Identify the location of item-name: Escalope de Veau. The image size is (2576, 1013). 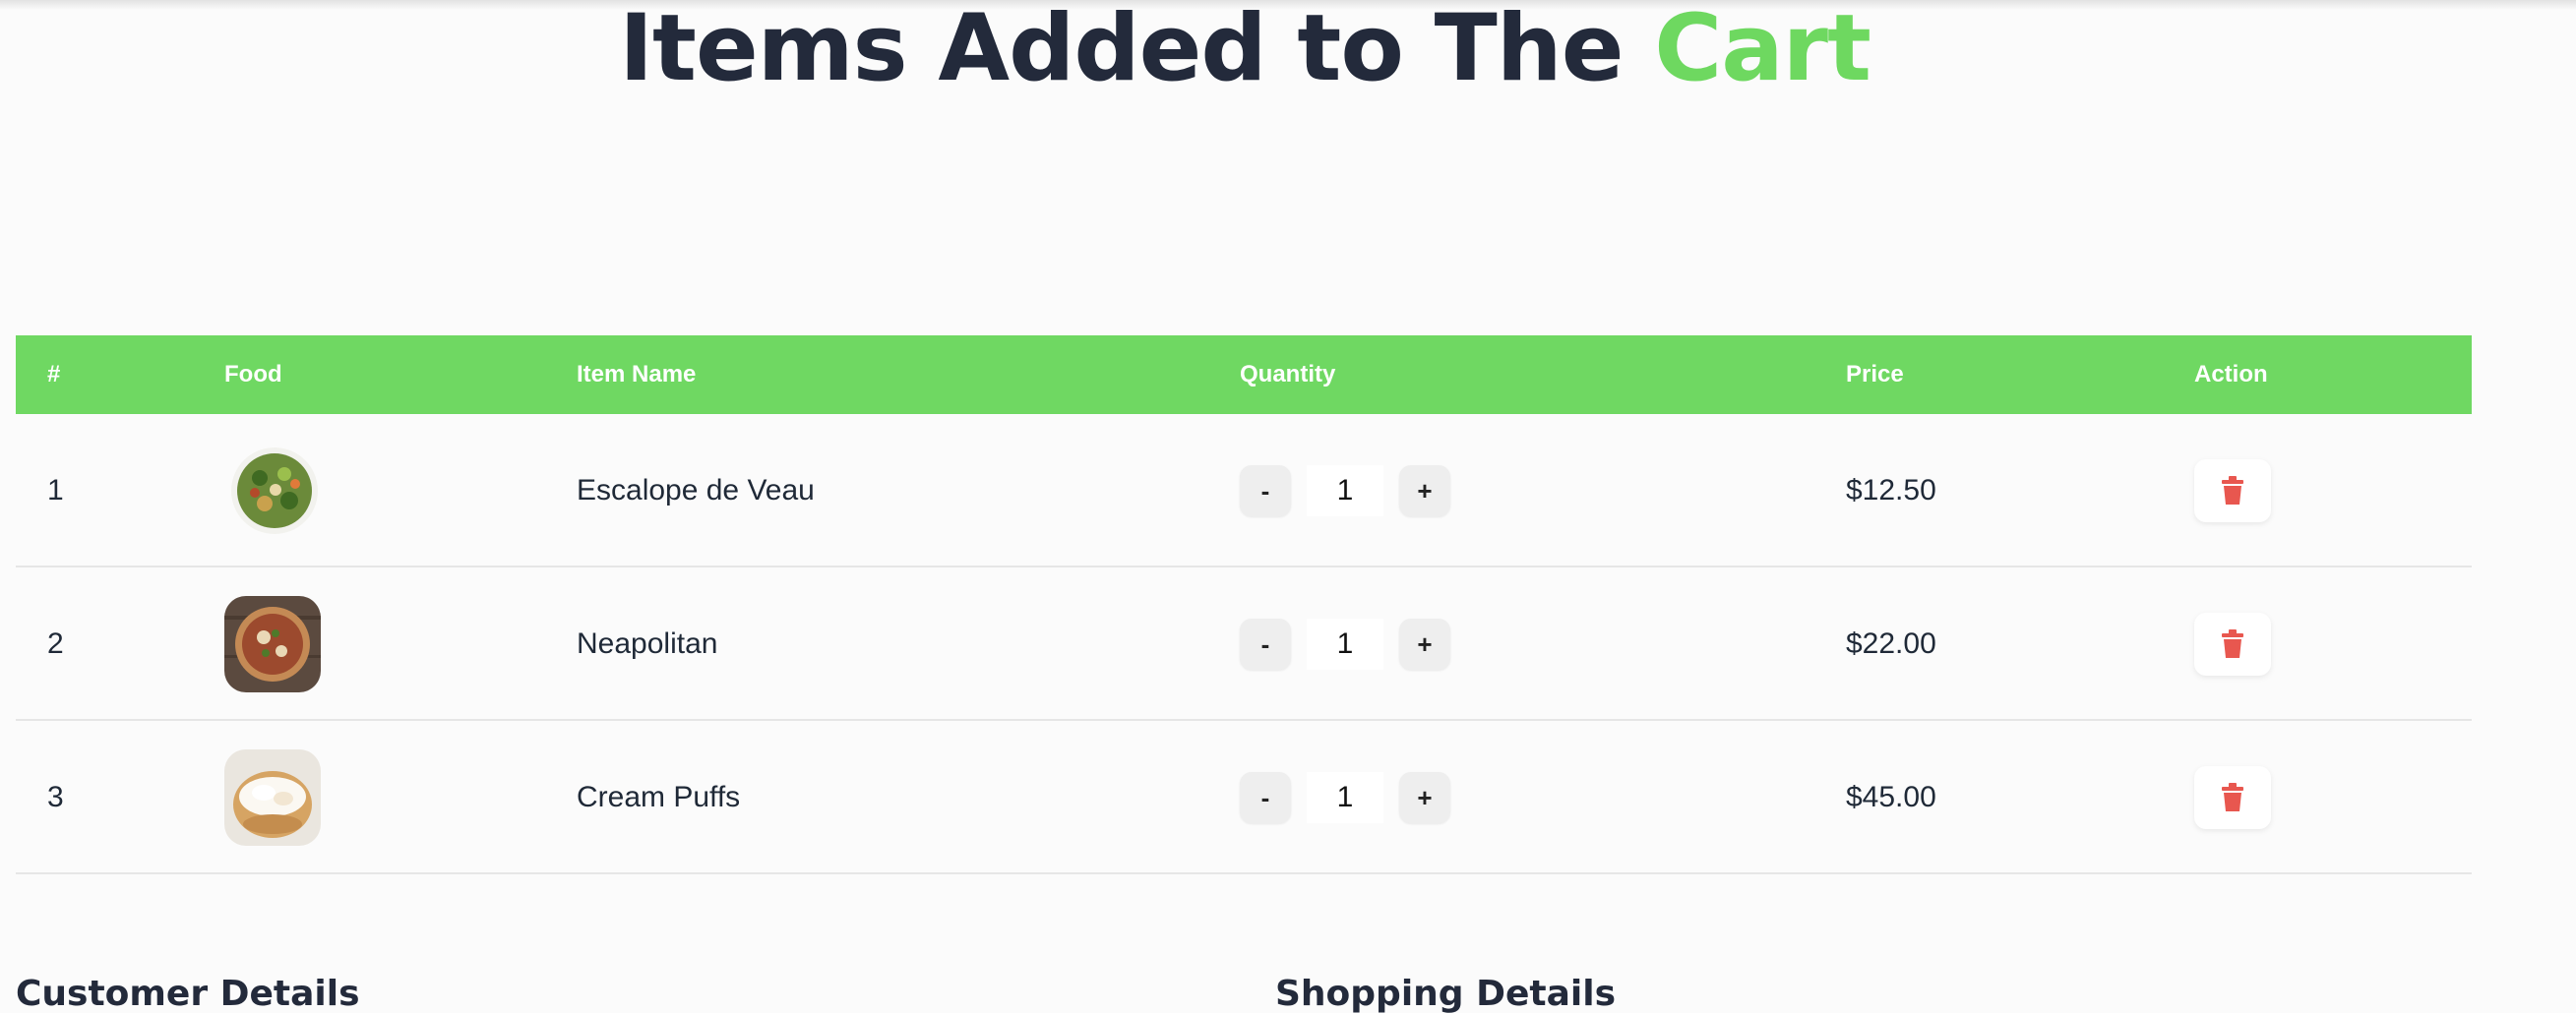
(696, 490).